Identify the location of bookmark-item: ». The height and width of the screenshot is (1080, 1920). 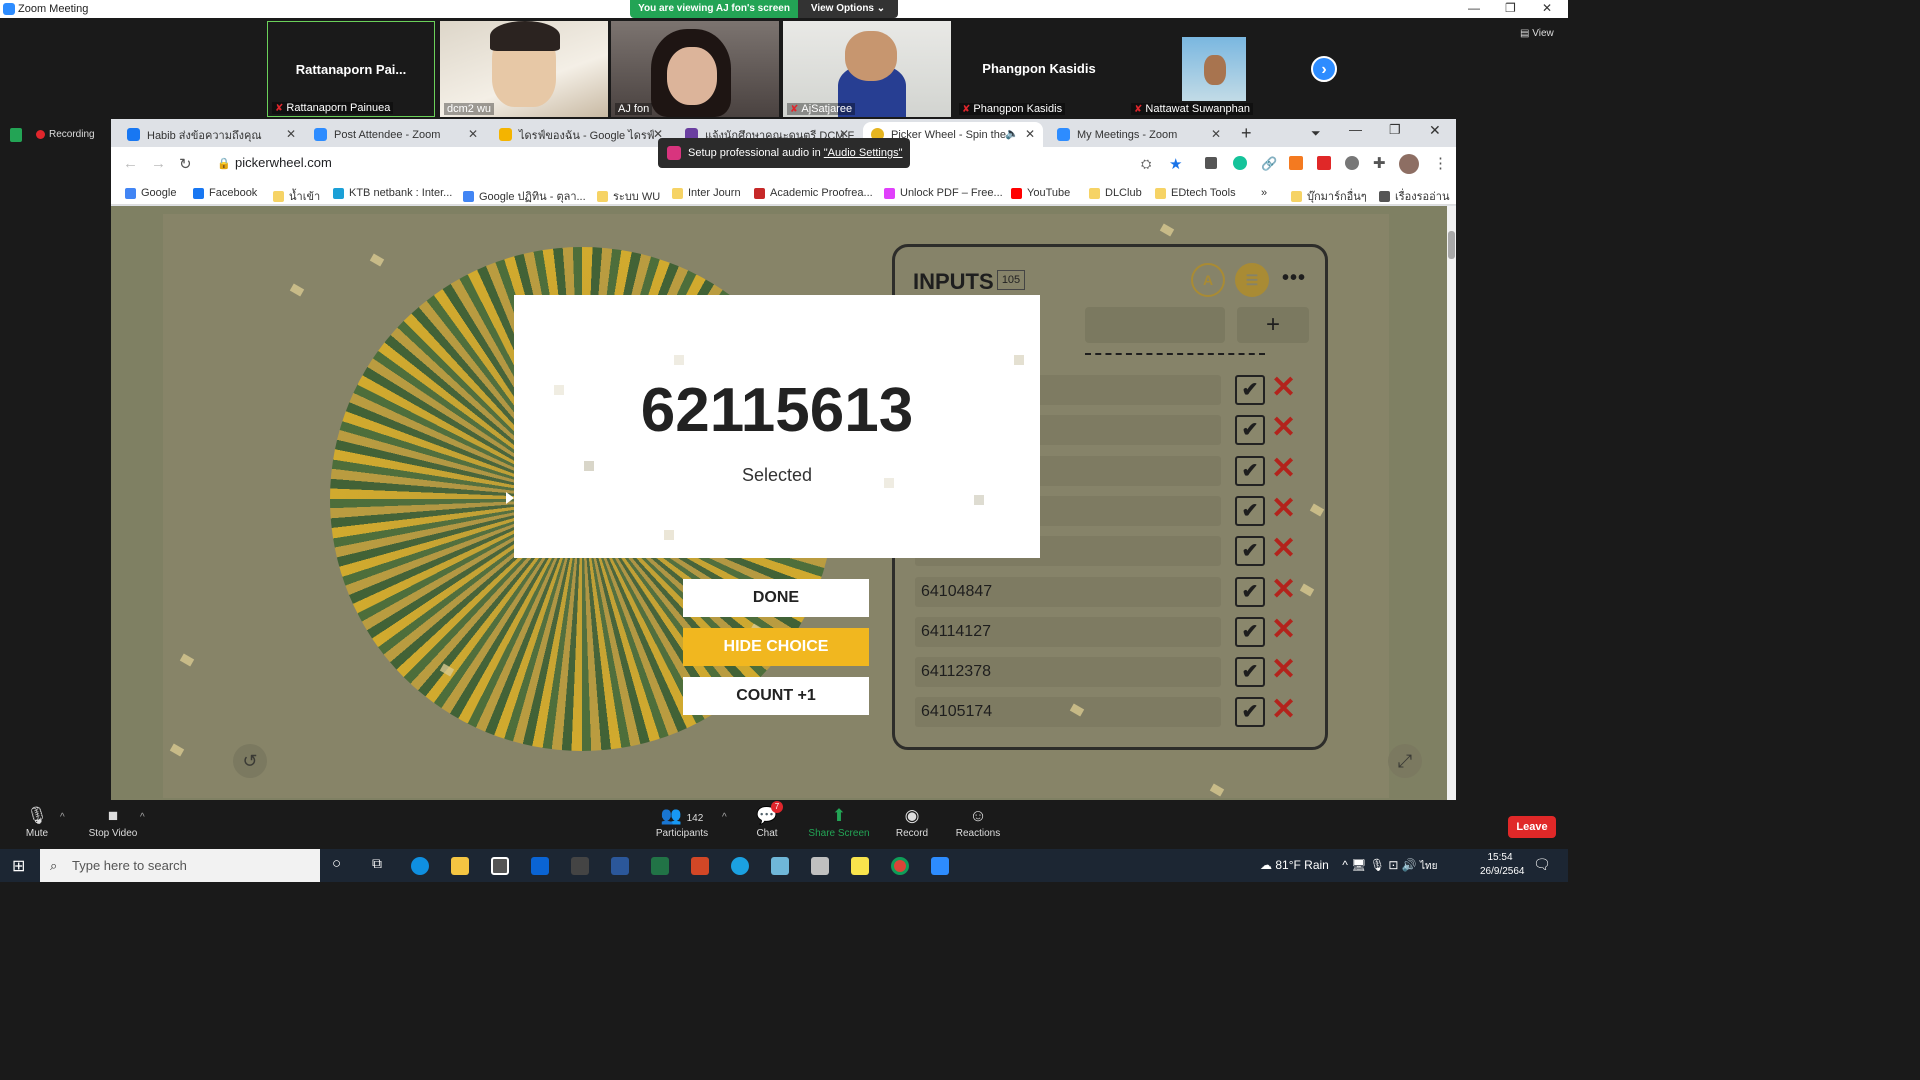
(1264, 193).